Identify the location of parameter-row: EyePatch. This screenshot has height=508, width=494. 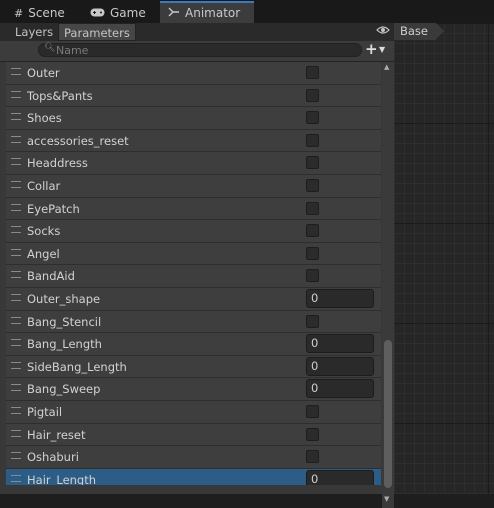
(193, 209).